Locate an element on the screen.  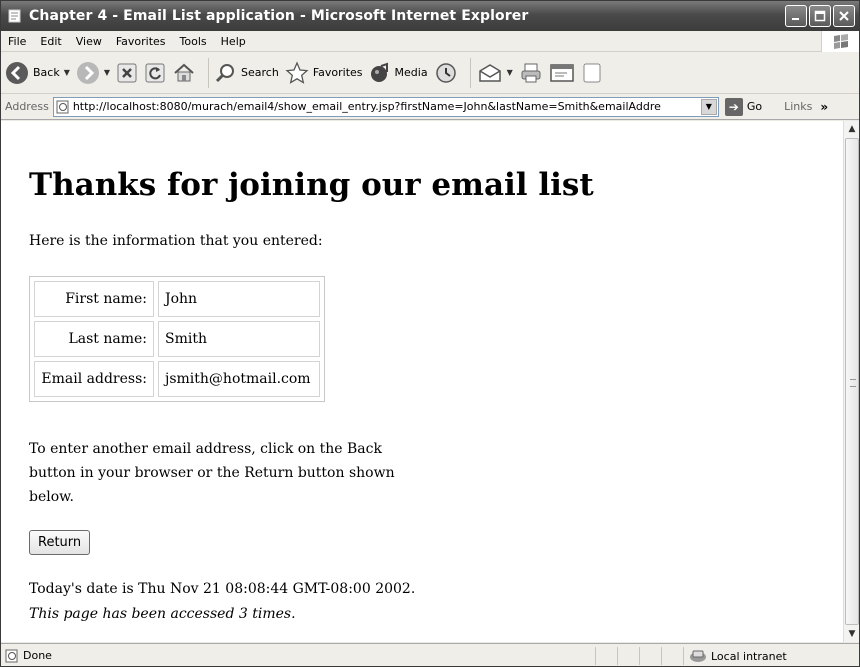
table-row: Email address: jsmith@hotmail.com is located at coordinates (177, 379).